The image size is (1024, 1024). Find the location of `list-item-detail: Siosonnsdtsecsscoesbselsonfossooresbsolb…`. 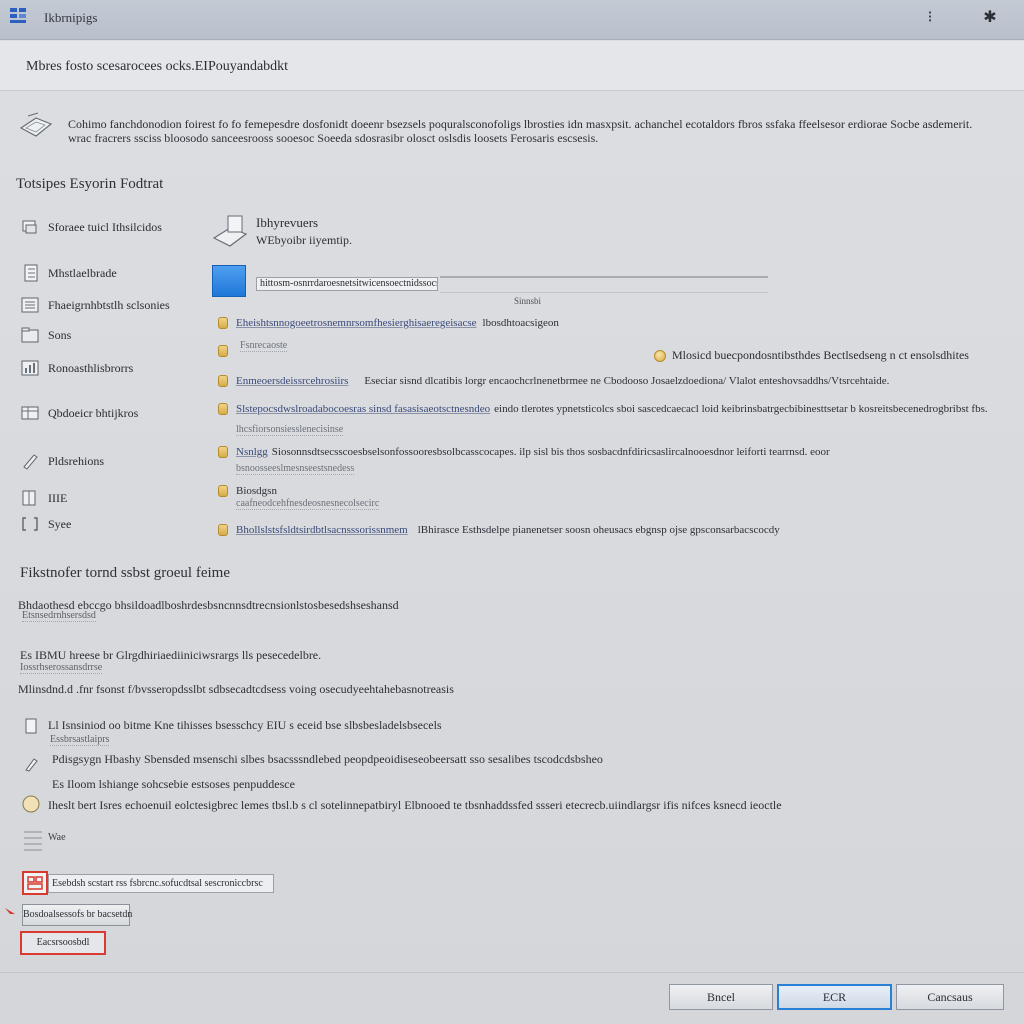

list-item-detail: Siosonnsdtsecsscoesbselsonfossooresbsolb… is located at coordinates (550, 452).